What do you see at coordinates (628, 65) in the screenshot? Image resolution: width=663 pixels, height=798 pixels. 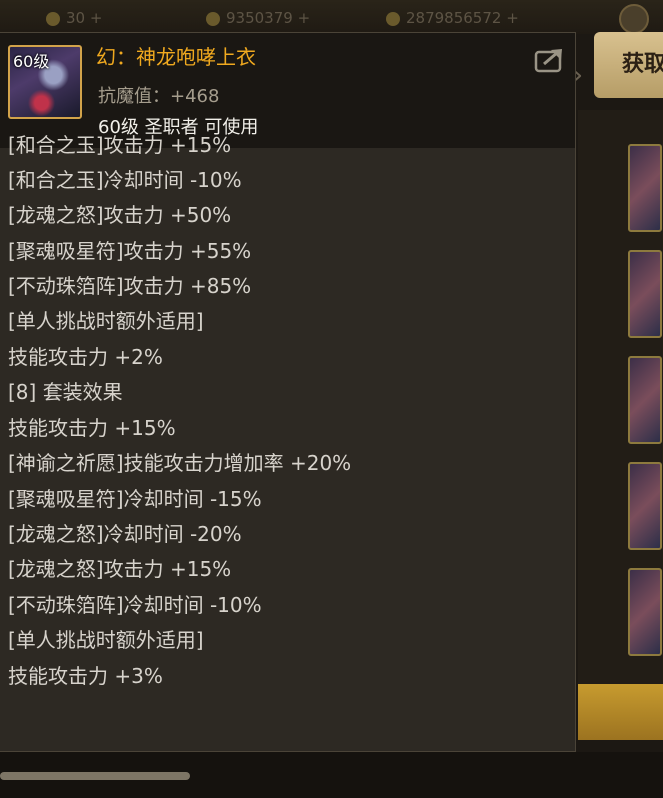 I see `acquire-button: 获取` at bounding box center [628, 65].